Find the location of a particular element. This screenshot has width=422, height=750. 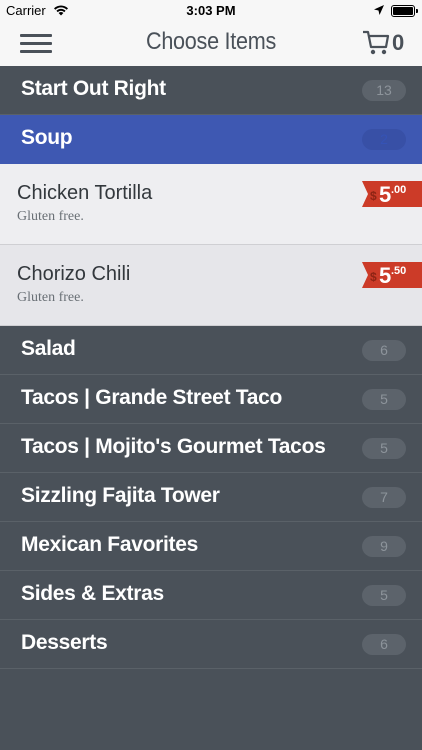

item-name: Chicken Tortilla is located at coordinates (85, 193).